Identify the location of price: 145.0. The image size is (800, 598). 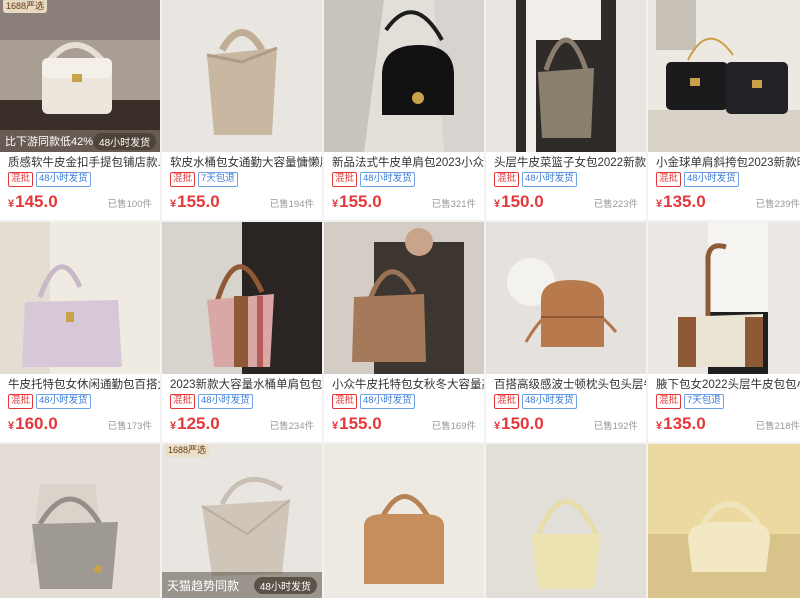
(36, 201).